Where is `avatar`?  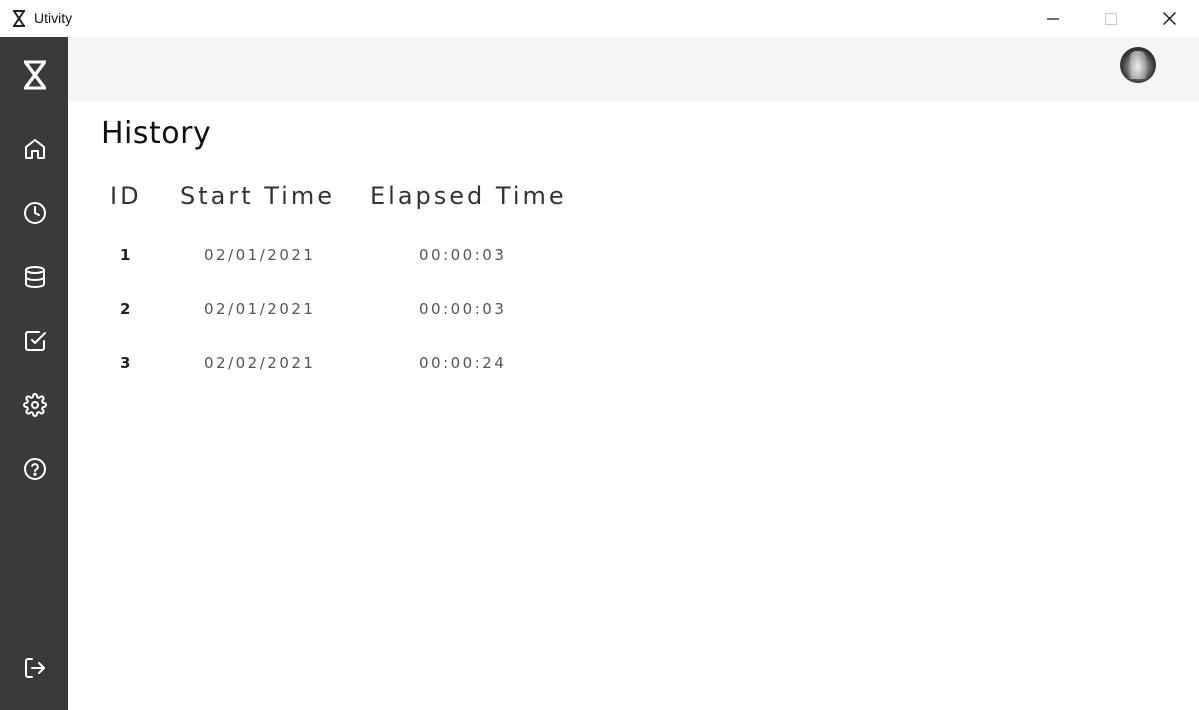 avatar is located at coordinates (1138, 65).